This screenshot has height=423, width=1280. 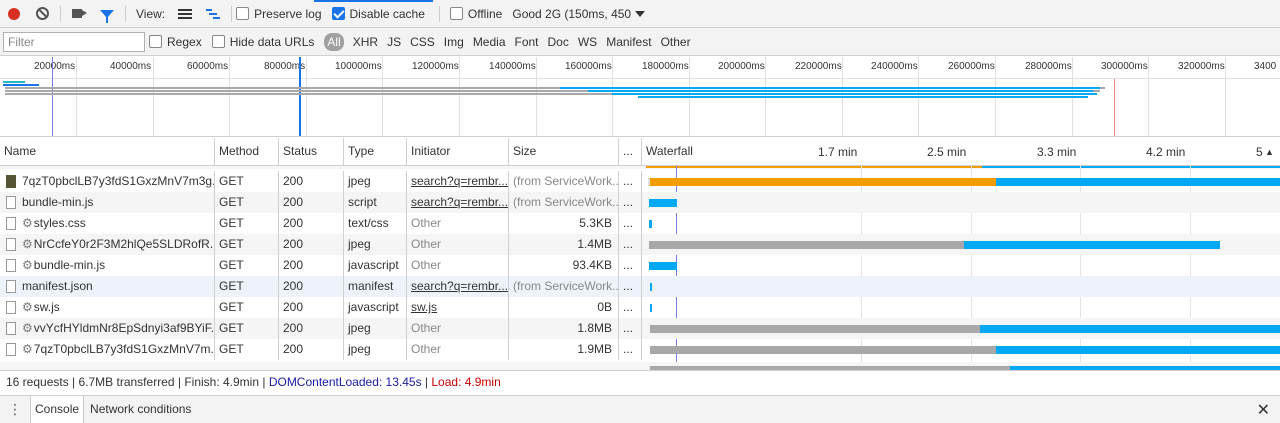 What do you see at coordinates (587, 42) in the screenshot?
I see `type-filter-ws: WS` at bounding box center [587, 42].